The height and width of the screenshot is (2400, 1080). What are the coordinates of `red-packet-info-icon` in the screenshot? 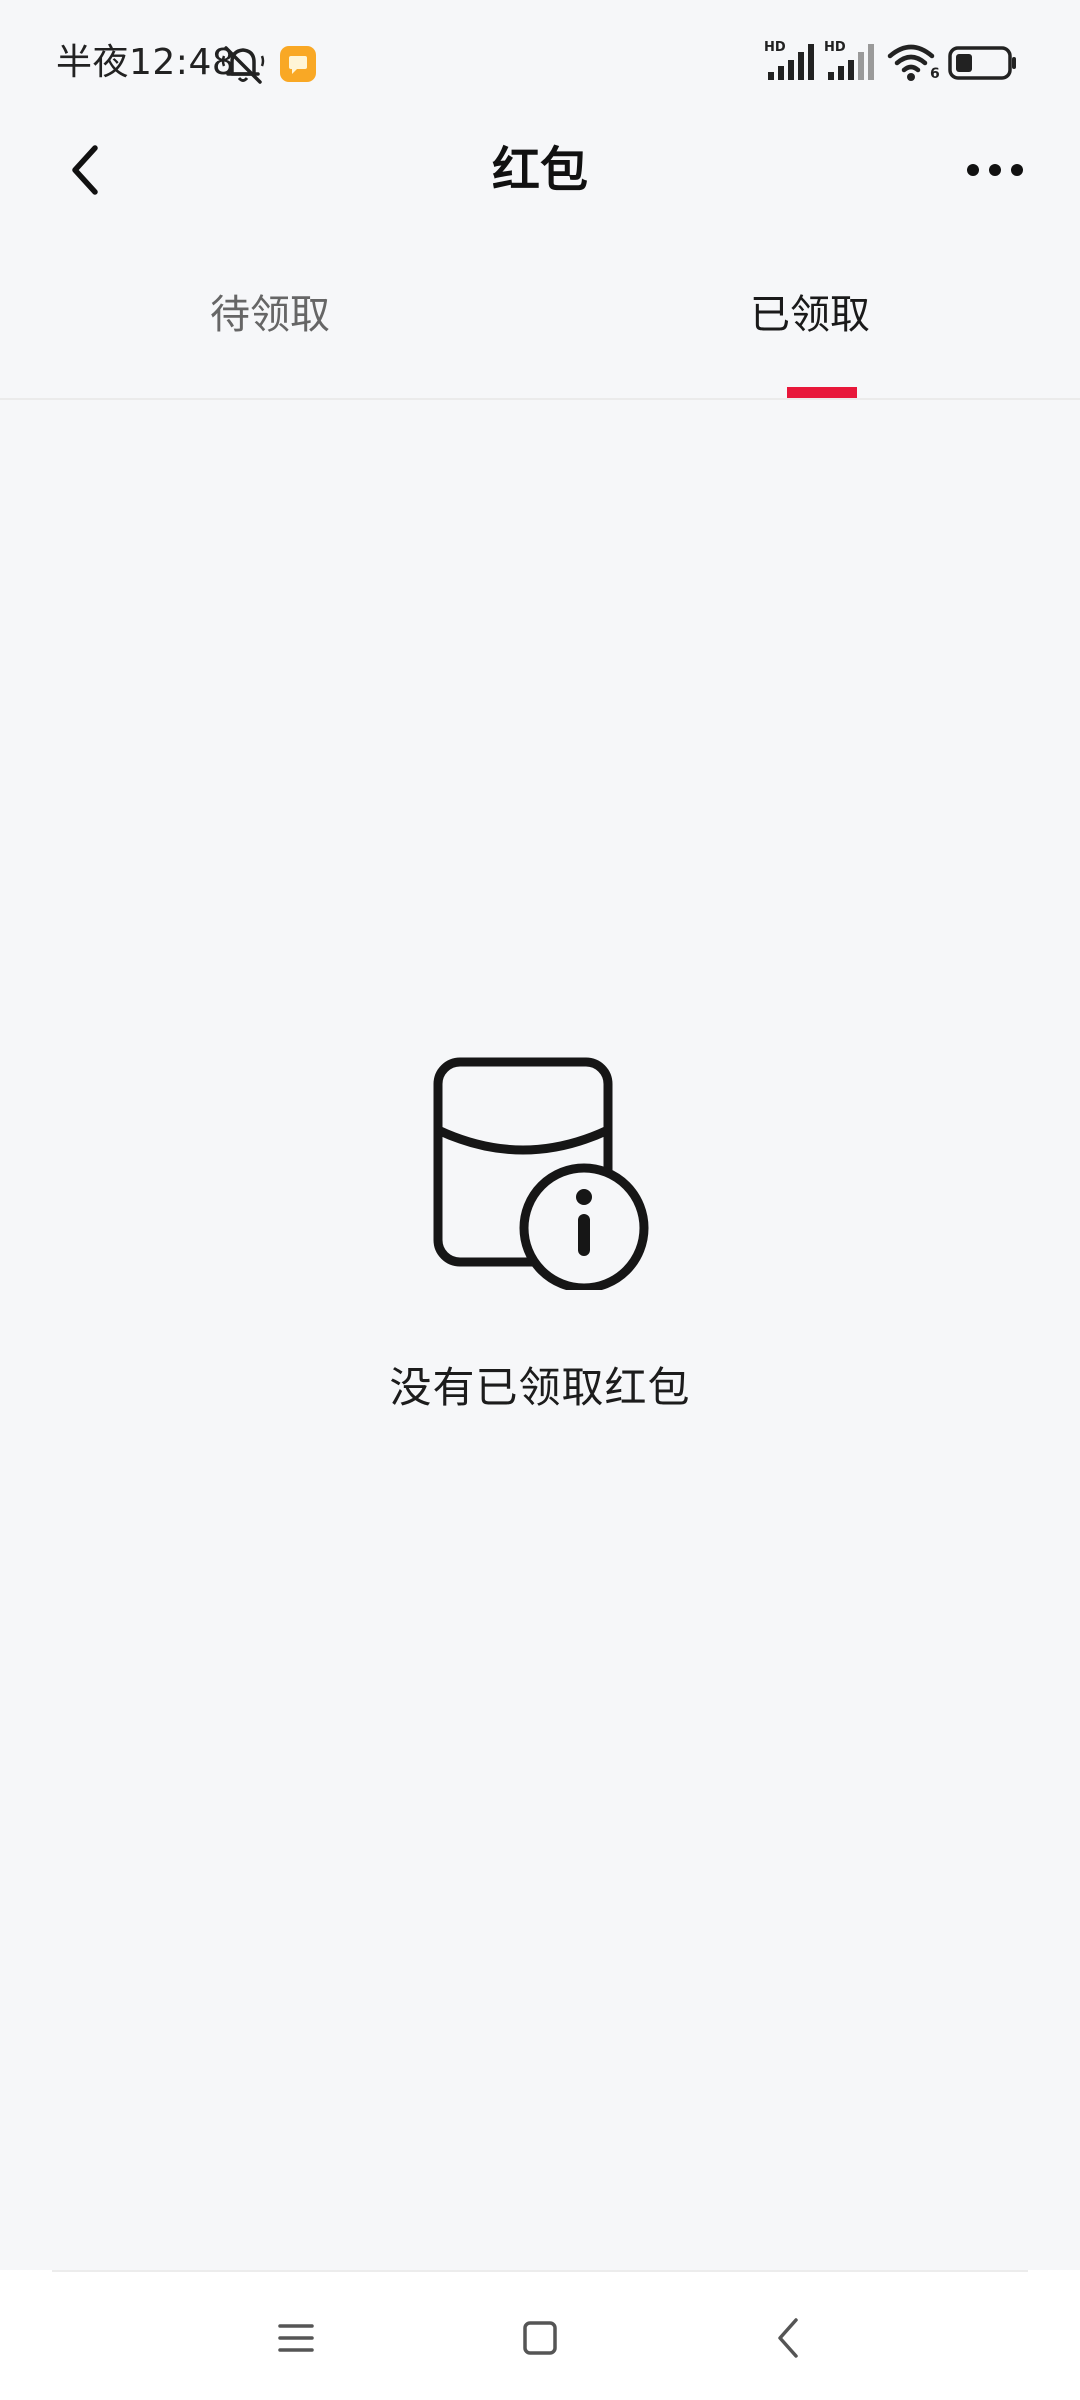 It's located at (541, 1173).